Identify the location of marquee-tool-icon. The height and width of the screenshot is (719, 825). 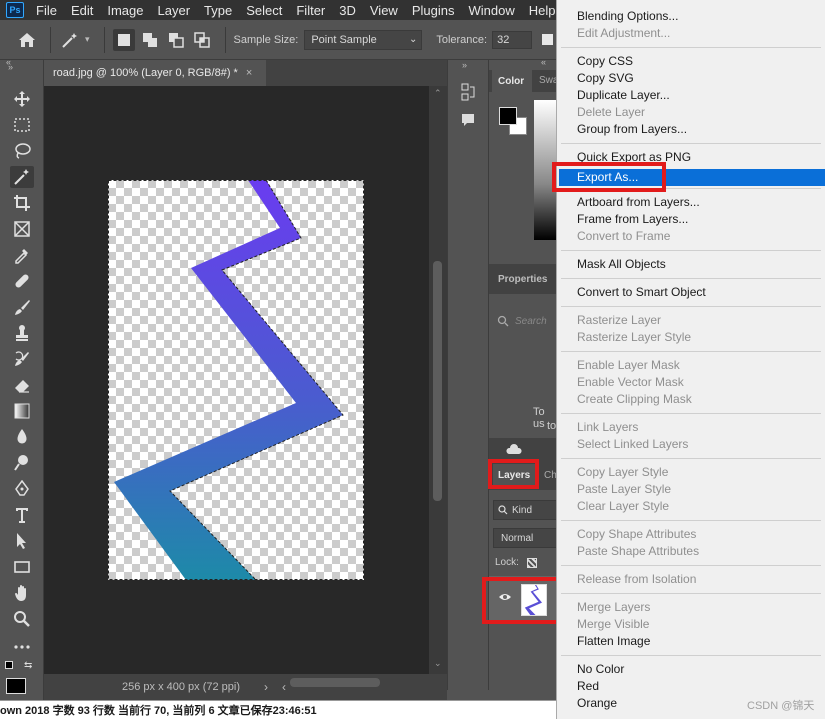
(22, 125).